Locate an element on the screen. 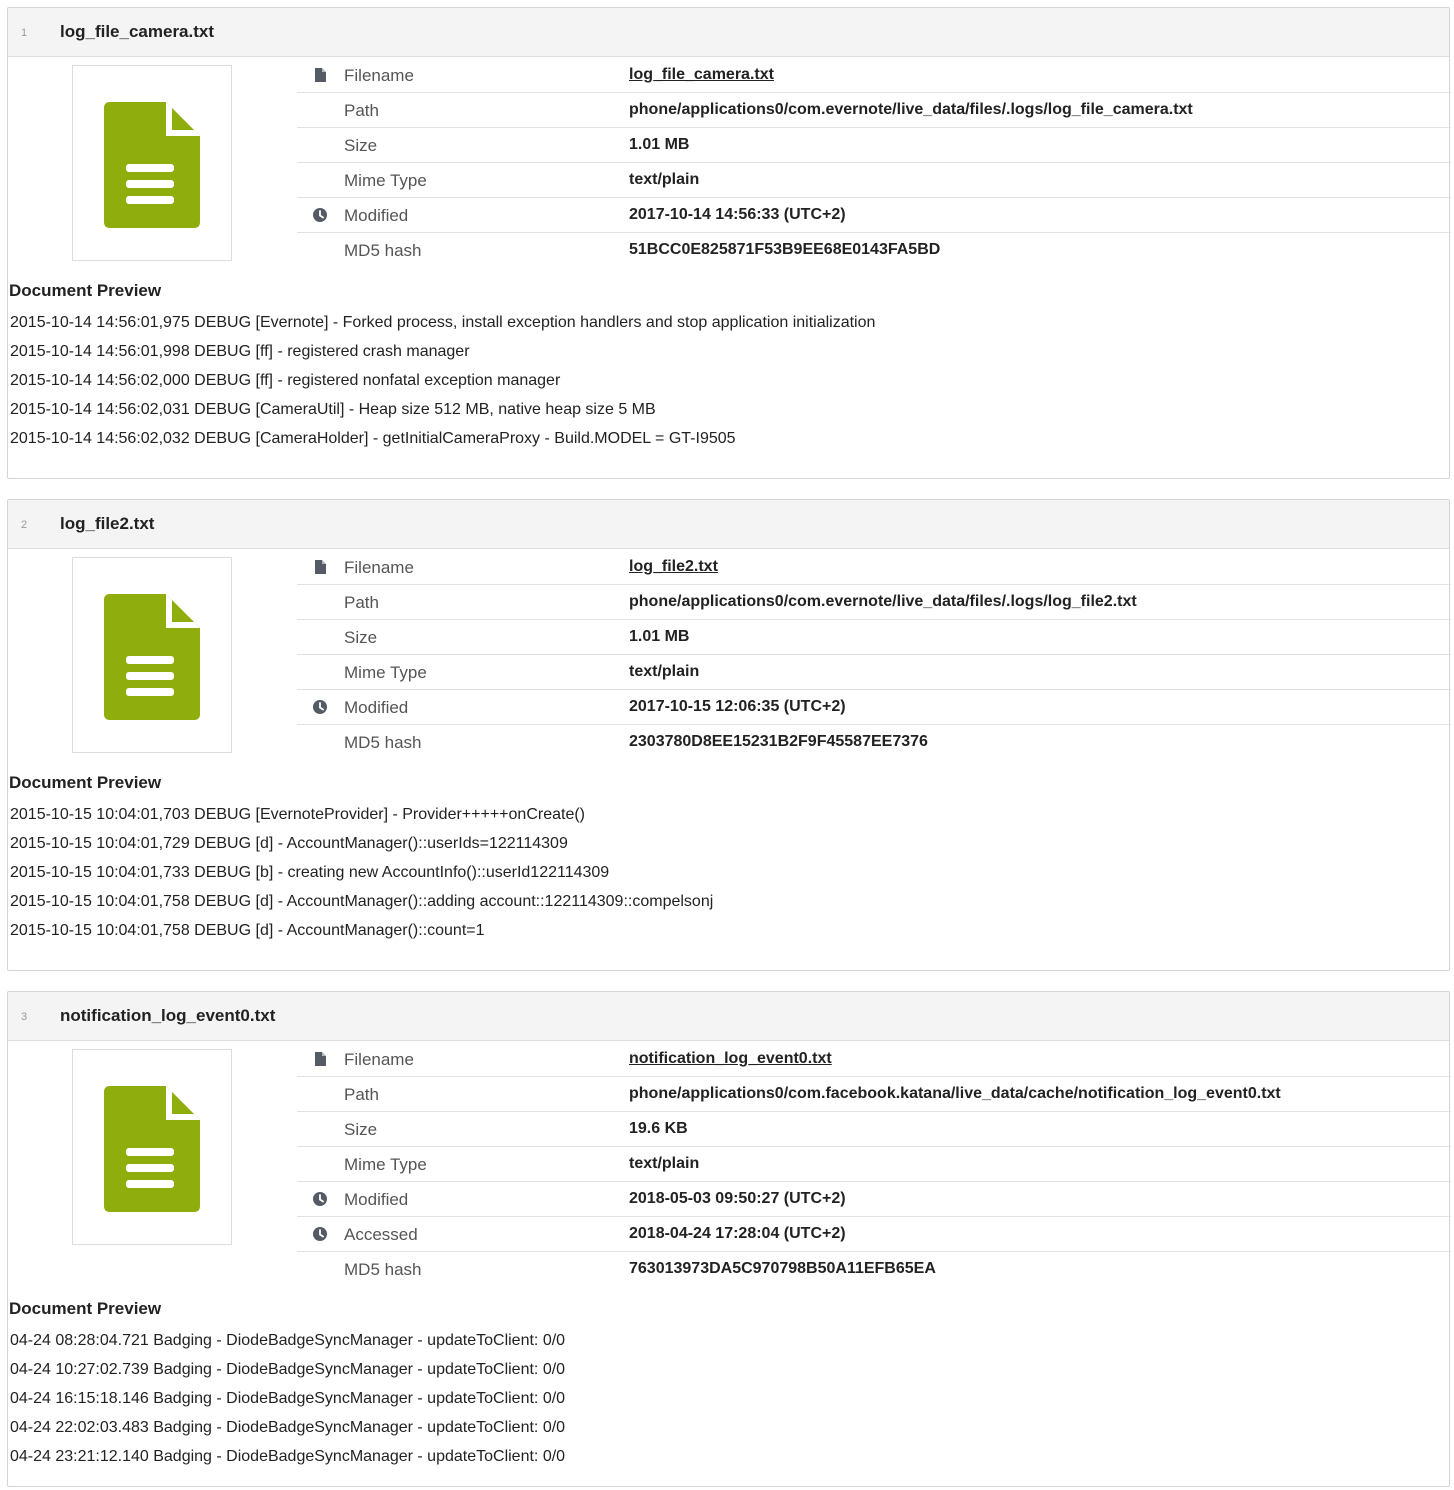  card-header: 2 log_file2.txt is located at coordinates (728, 524).